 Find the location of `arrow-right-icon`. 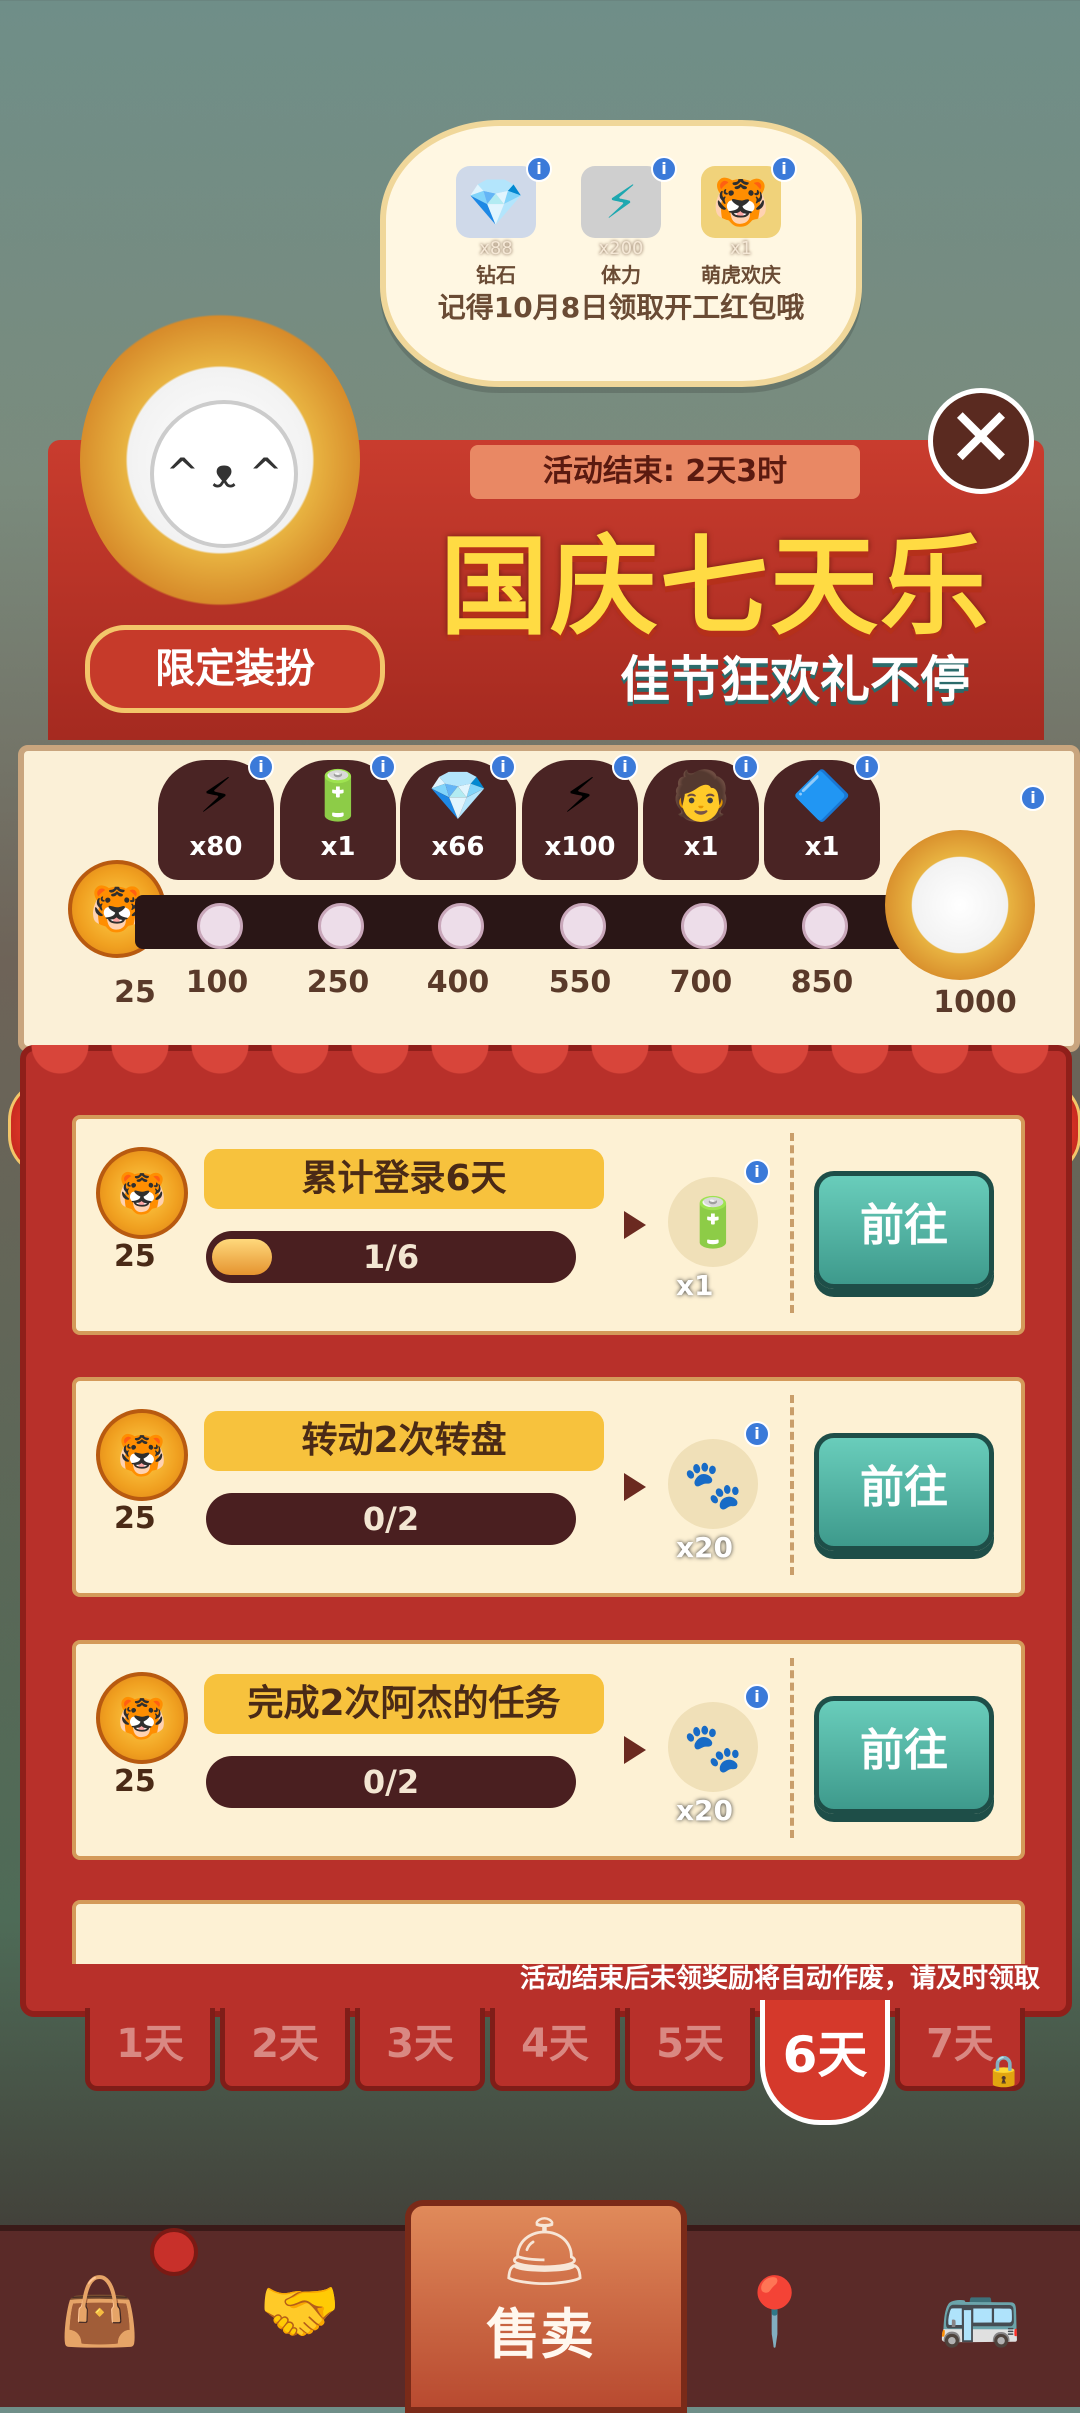

arrow-right-icon is located at coordinates (635, 1750).